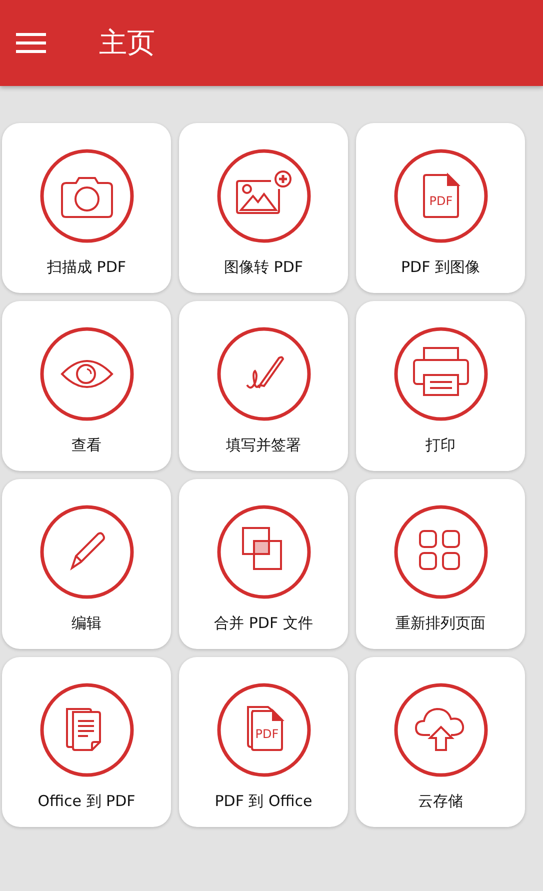 Image resolution: width=543 pixels, height=891 pixels. I want to click on pencil-icon, so click(87, 550).